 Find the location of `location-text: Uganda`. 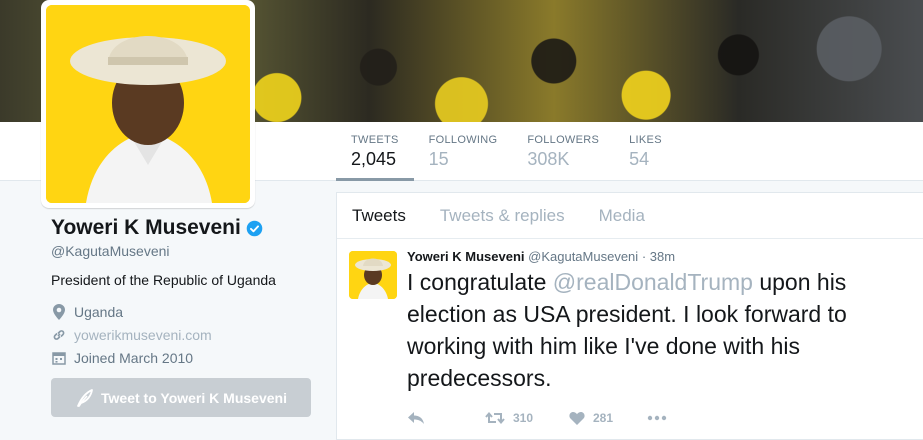

location-text: Uganda is located at coordinates (99, 311).